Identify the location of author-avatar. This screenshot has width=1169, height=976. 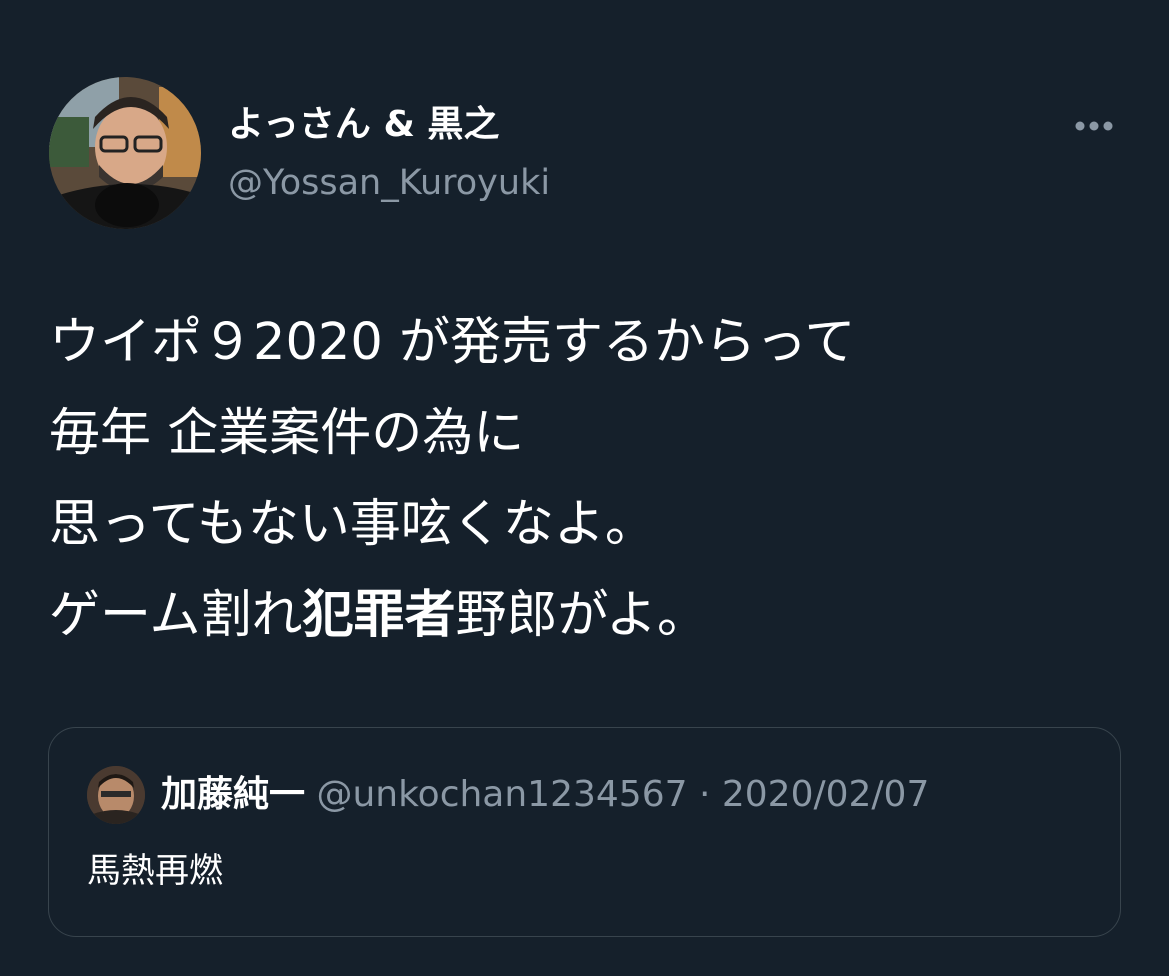
(125, 153).